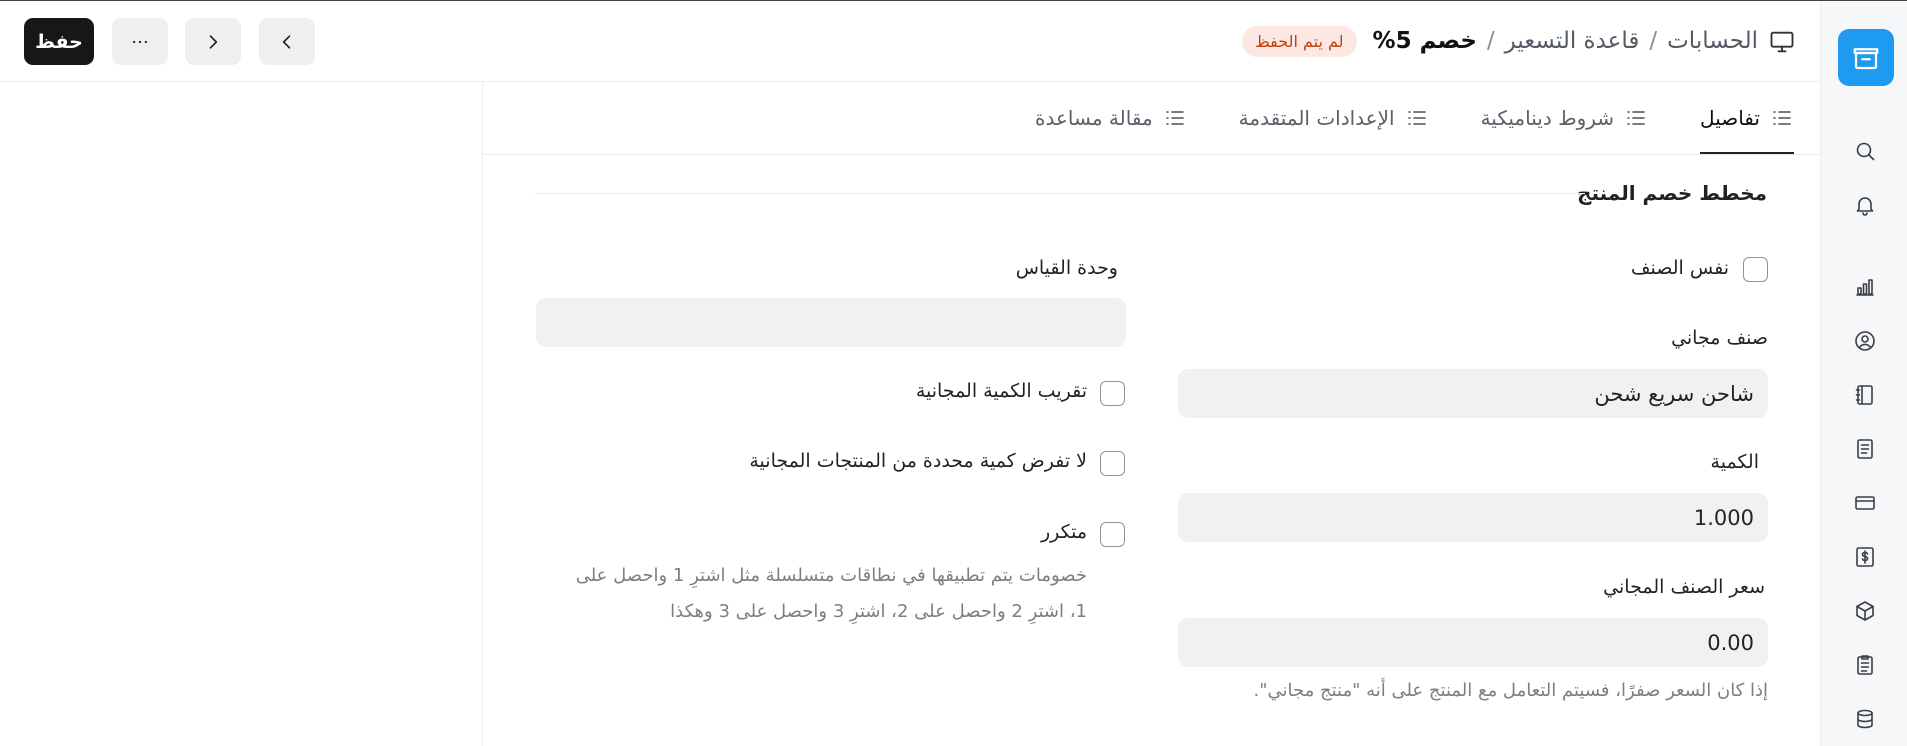 The width and height of the screenshot is (1907, 746). I want to click on tab-label: شروط ديناميكية, so click(1547, 118).